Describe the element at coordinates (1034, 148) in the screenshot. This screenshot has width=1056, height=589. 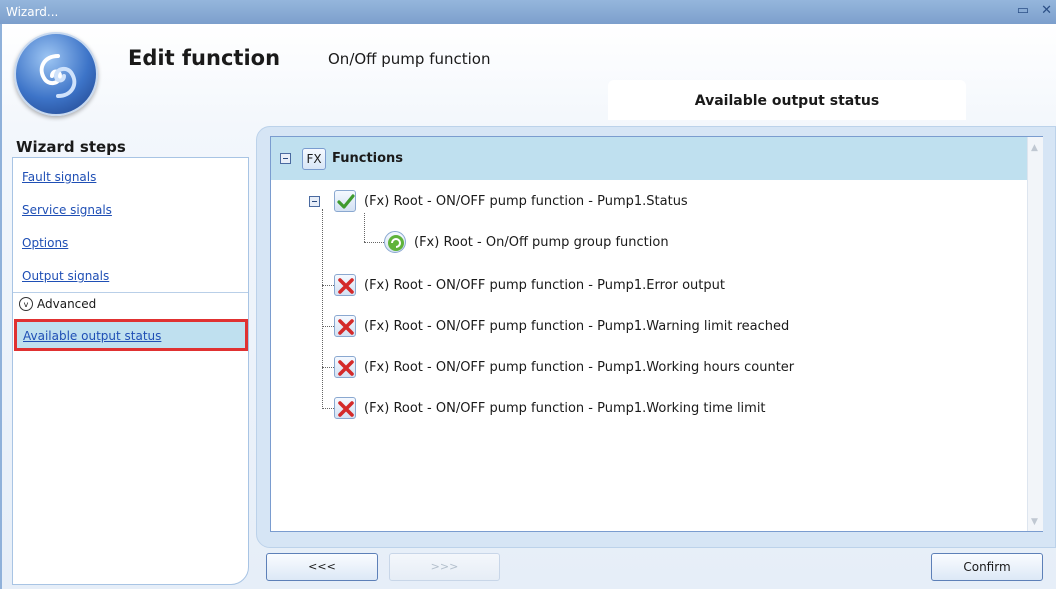
I see `scroll-up-icon: ▲` at that location.